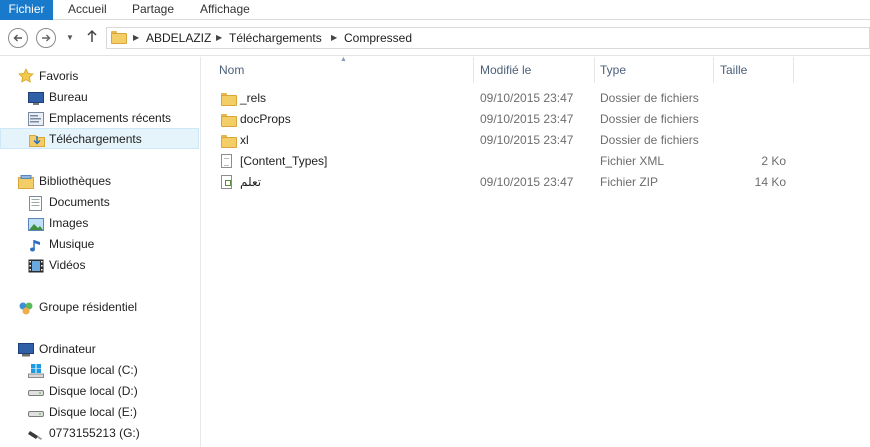  Describe the element at coordinates (100, 307) in the screenshot. I see `sidebar-item-groupe-residentiel: Groupe résidentiel` at that location.